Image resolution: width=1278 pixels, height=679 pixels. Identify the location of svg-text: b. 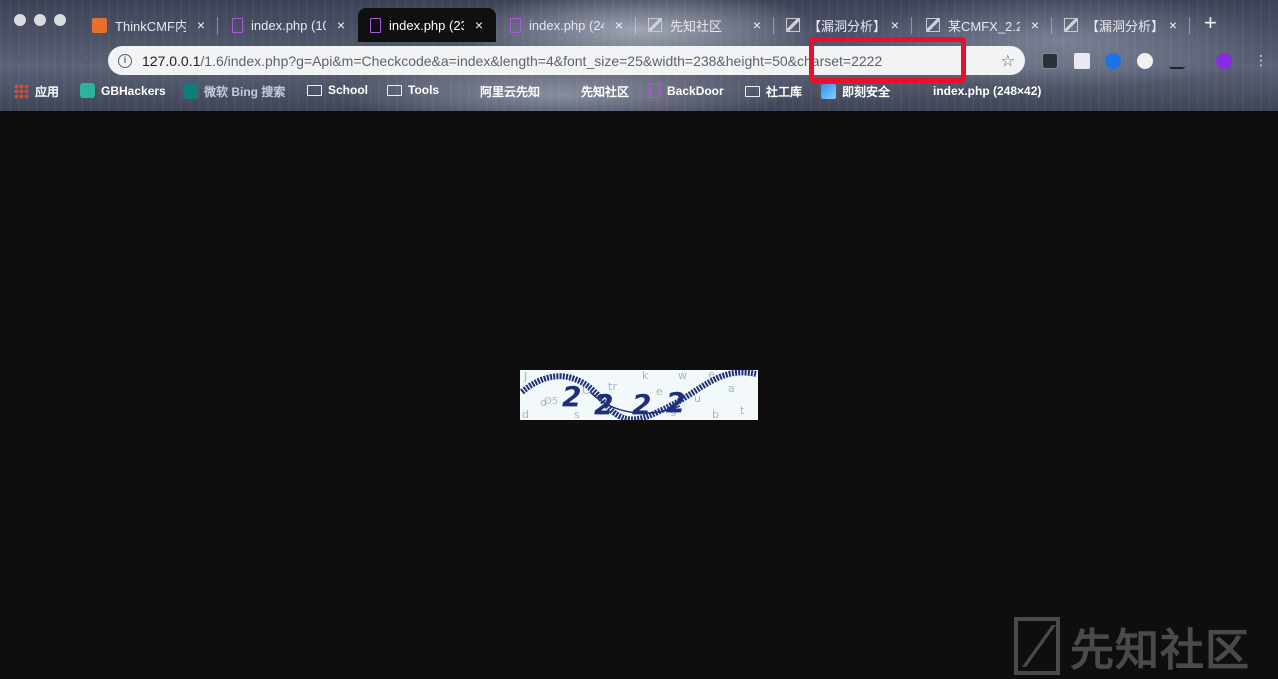
(715, 414).